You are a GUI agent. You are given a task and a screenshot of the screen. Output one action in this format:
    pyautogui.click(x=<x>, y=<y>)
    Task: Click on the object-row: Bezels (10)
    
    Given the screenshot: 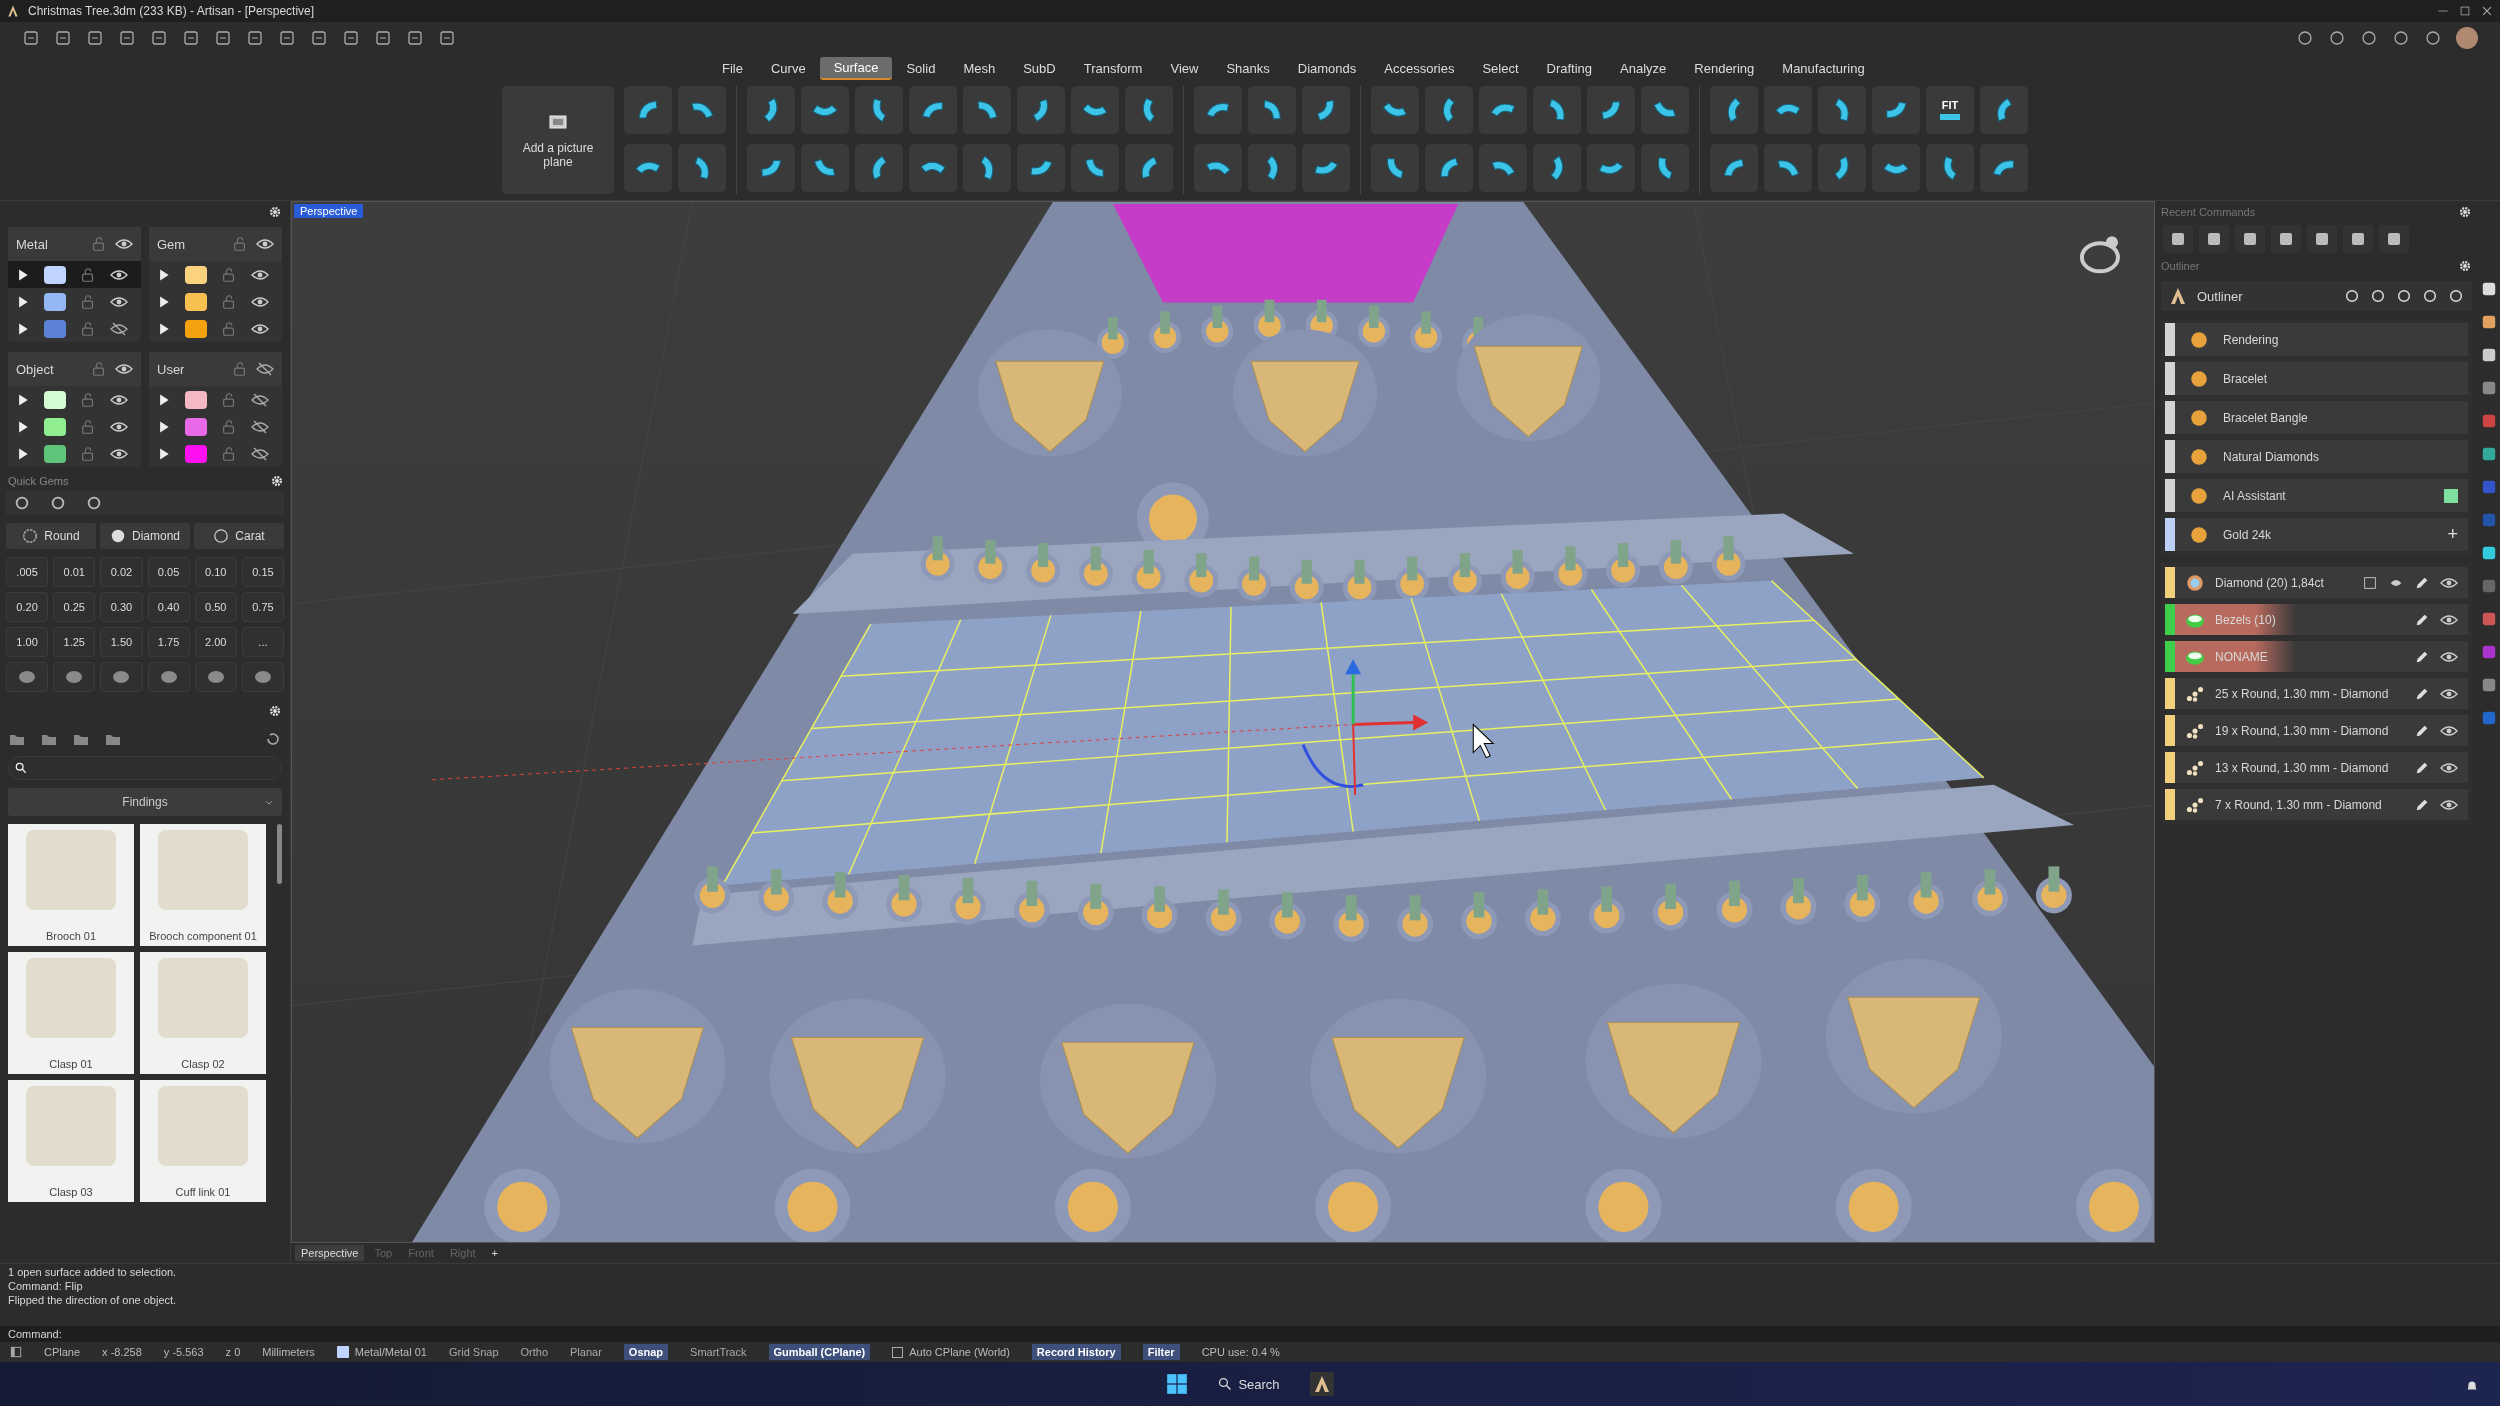 What is the action you would take?
    pyautogui.click(x=2316, y=619)
    